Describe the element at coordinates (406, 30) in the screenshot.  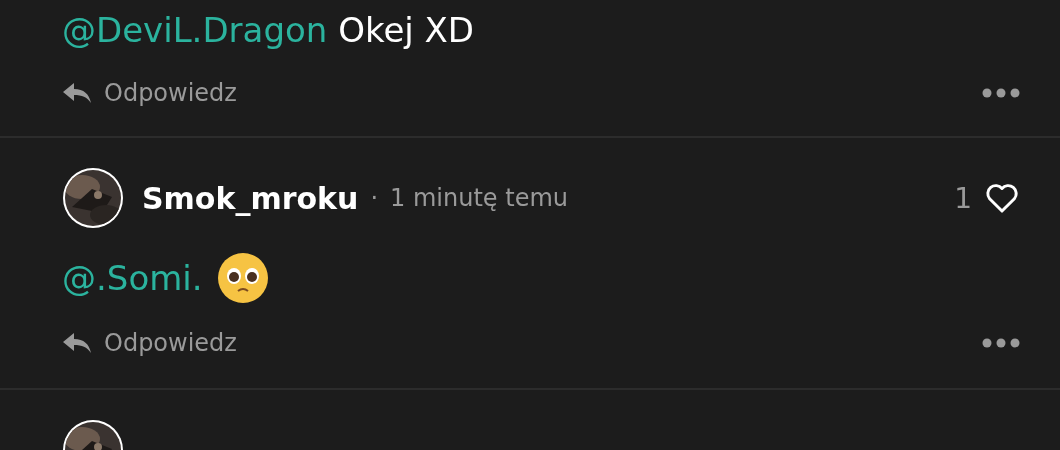
I see `comment-text: Okej XD` at that location.